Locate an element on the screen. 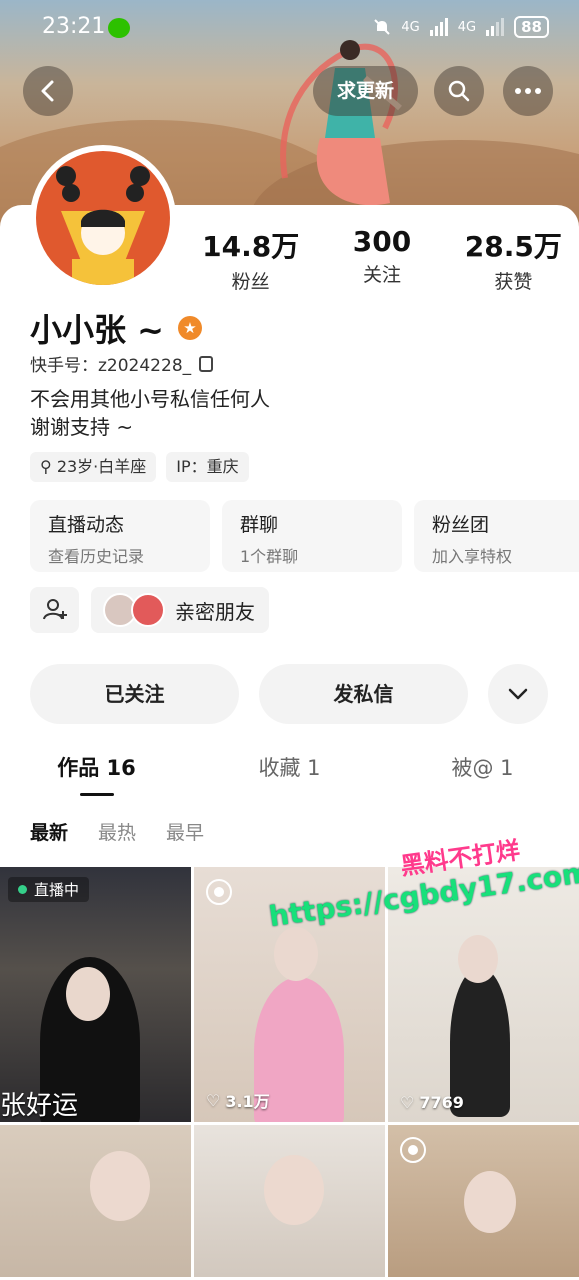  network-label: 4G is located at coordinates (410, 27).